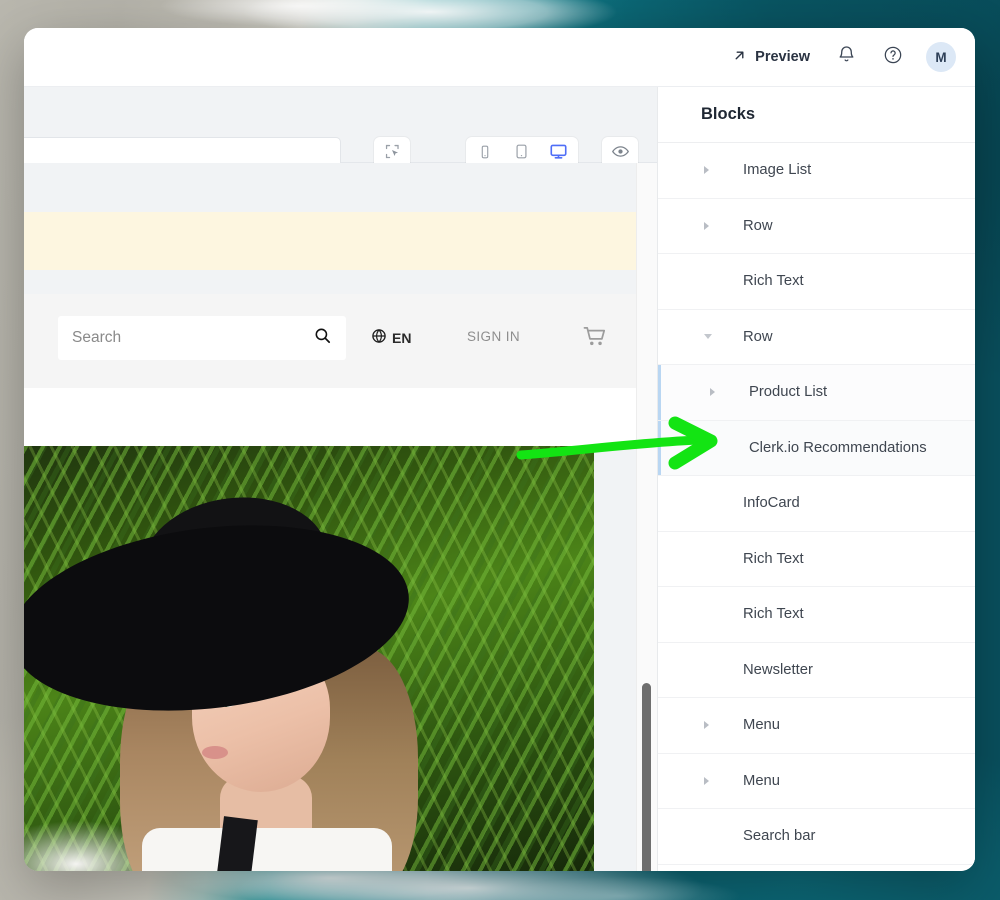 This screenshot has height=900, width=1000. I want to click on question-circle-icon, so click(893, 57).